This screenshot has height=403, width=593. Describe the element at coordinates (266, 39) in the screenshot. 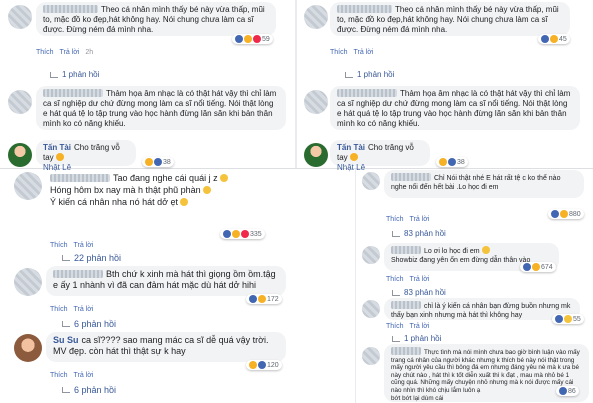

I see `reaction-count: 59` at that location.